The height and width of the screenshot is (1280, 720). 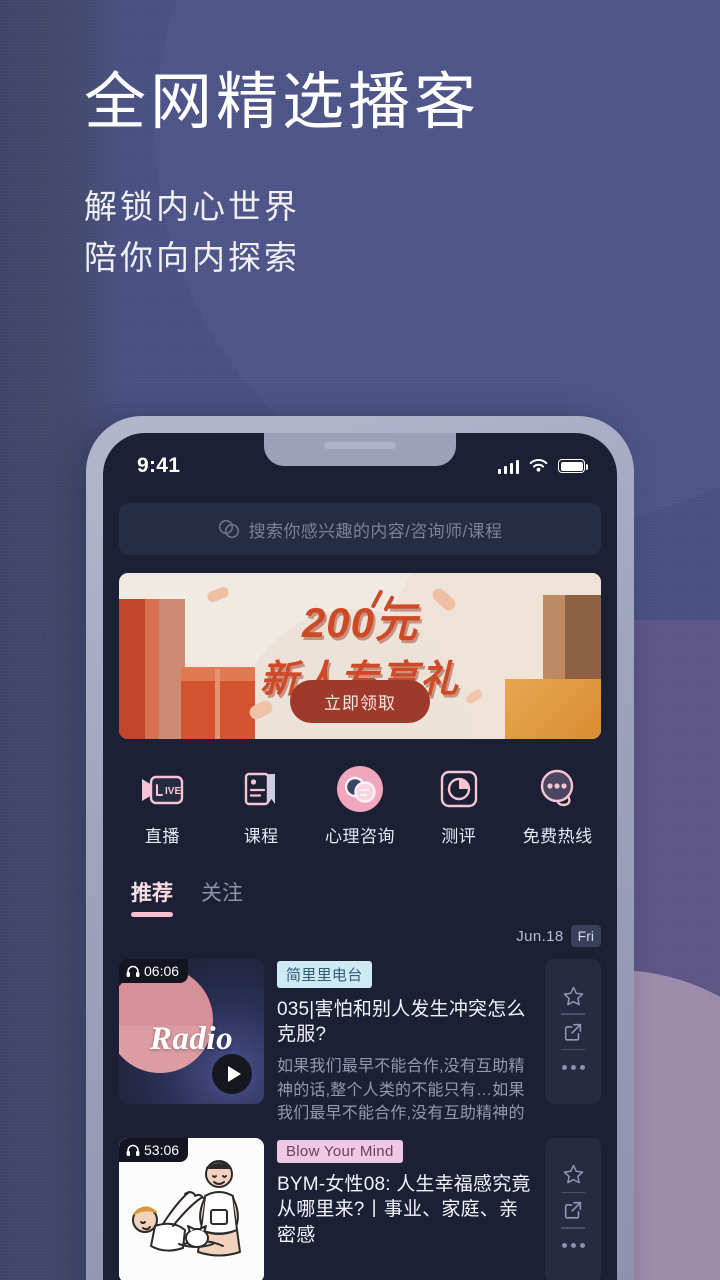 I want to click on duration-badge: 06:06, so click(x=154, y=971).